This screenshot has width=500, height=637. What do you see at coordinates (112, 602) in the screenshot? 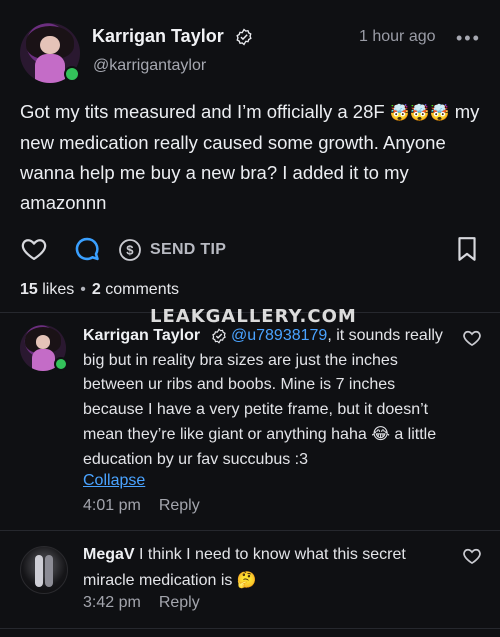
I see `comment-time: 3:42 pm` at bounding box center [112, 602].